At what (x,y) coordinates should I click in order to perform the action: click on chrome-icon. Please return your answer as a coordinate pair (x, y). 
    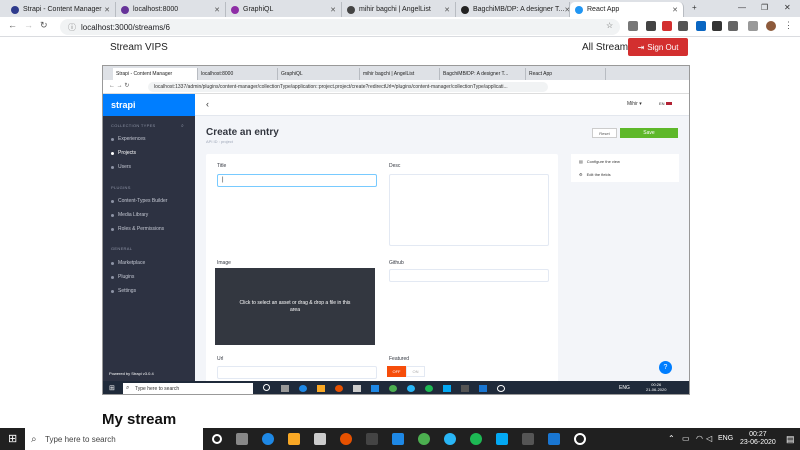
    Looking at the image, I should click on (424, 439).